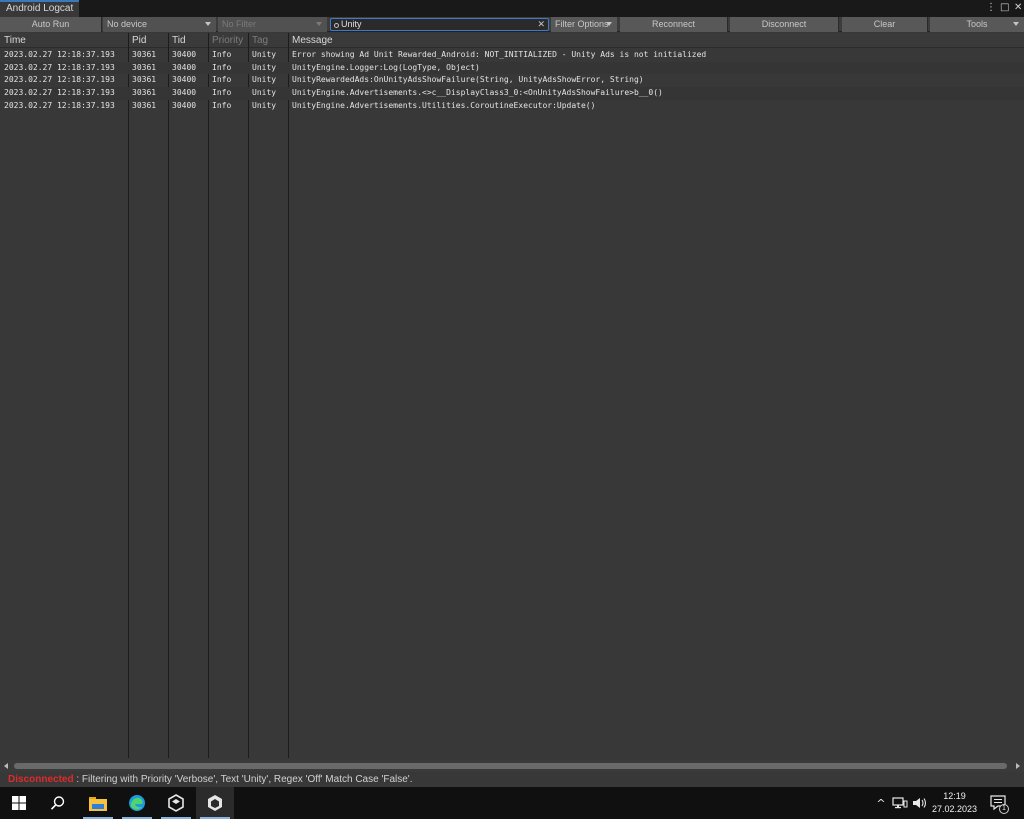  I want to click on maximize-icon: □, so click(1004, 8).